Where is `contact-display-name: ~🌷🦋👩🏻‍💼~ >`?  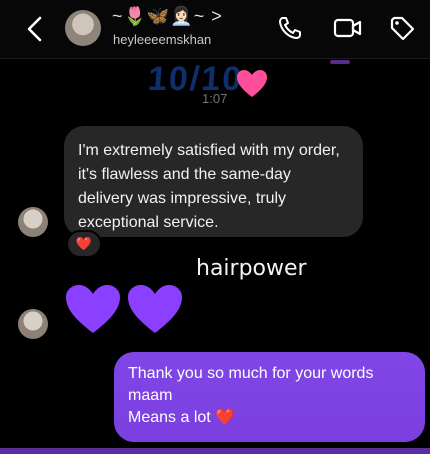
contact-display-name: ~🌷🦋👩🏻‍💼~ > is located at coordinates (167, 16).